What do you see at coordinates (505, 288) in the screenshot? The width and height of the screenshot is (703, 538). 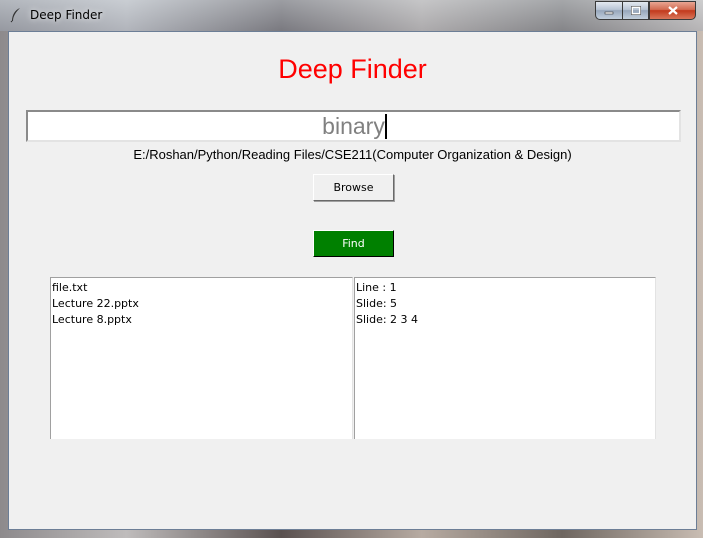 I see `list-item: Line : 1` at bounding box center [505, 288].